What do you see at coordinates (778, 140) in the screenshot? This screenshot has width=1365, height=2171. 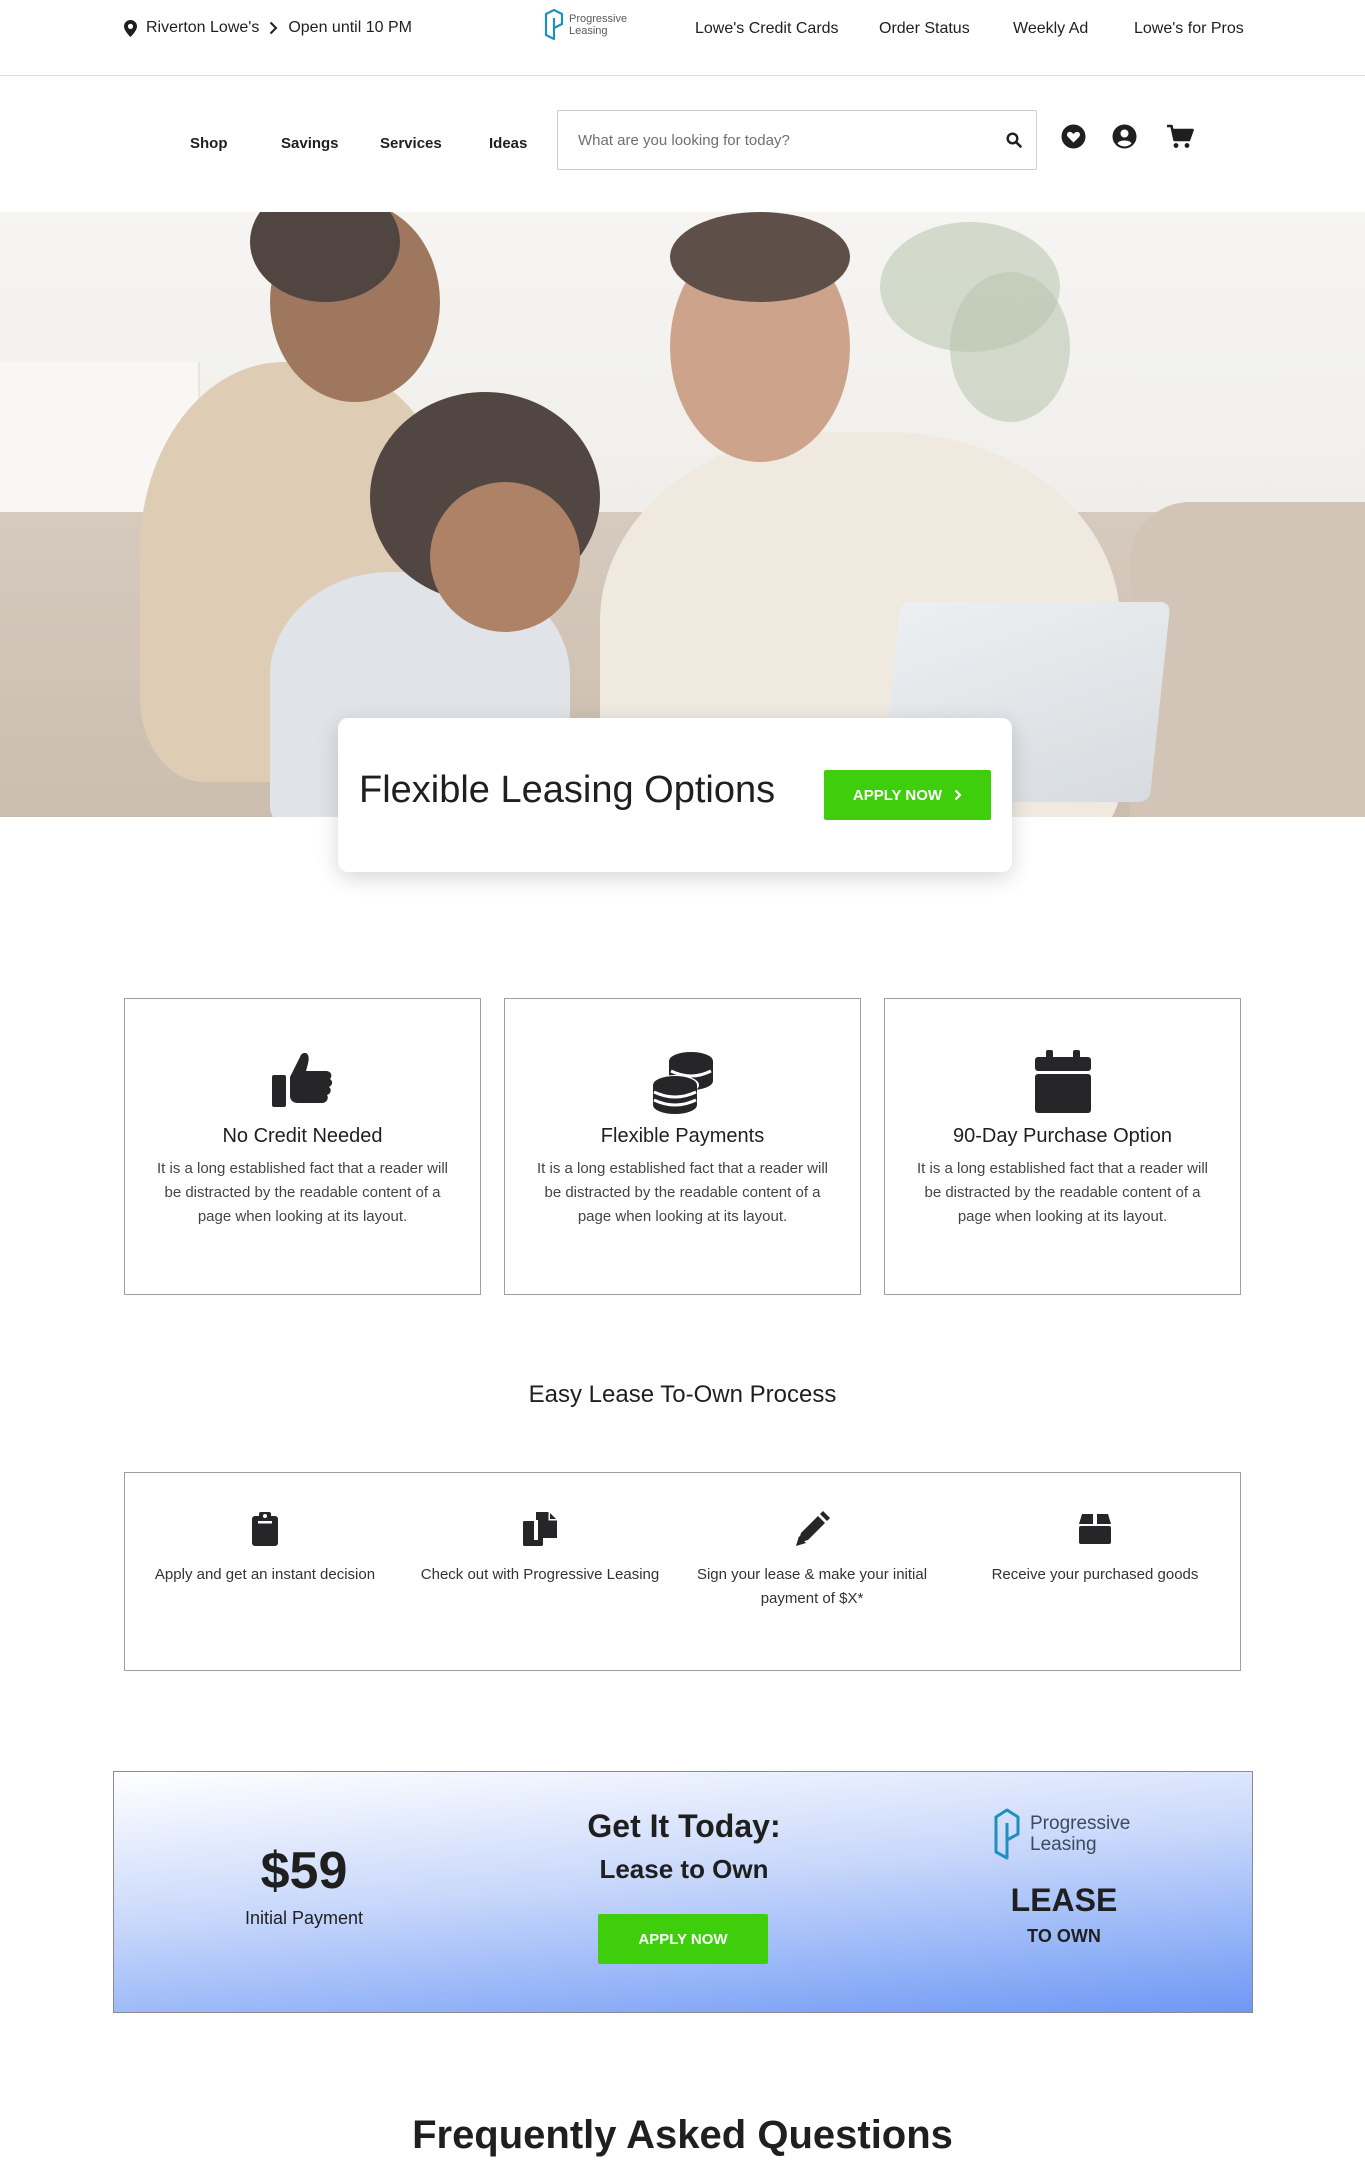 I see `search-input` at bounding box center [778, 140].